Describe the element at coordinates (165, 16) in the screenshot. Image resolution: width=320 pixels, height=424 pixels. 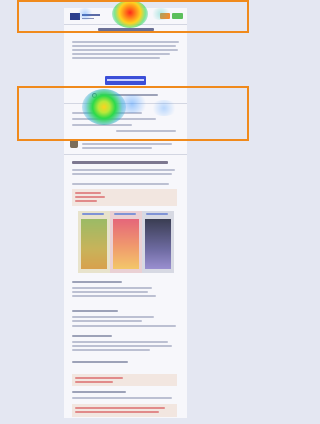
I see `header-orange-button` at that location.